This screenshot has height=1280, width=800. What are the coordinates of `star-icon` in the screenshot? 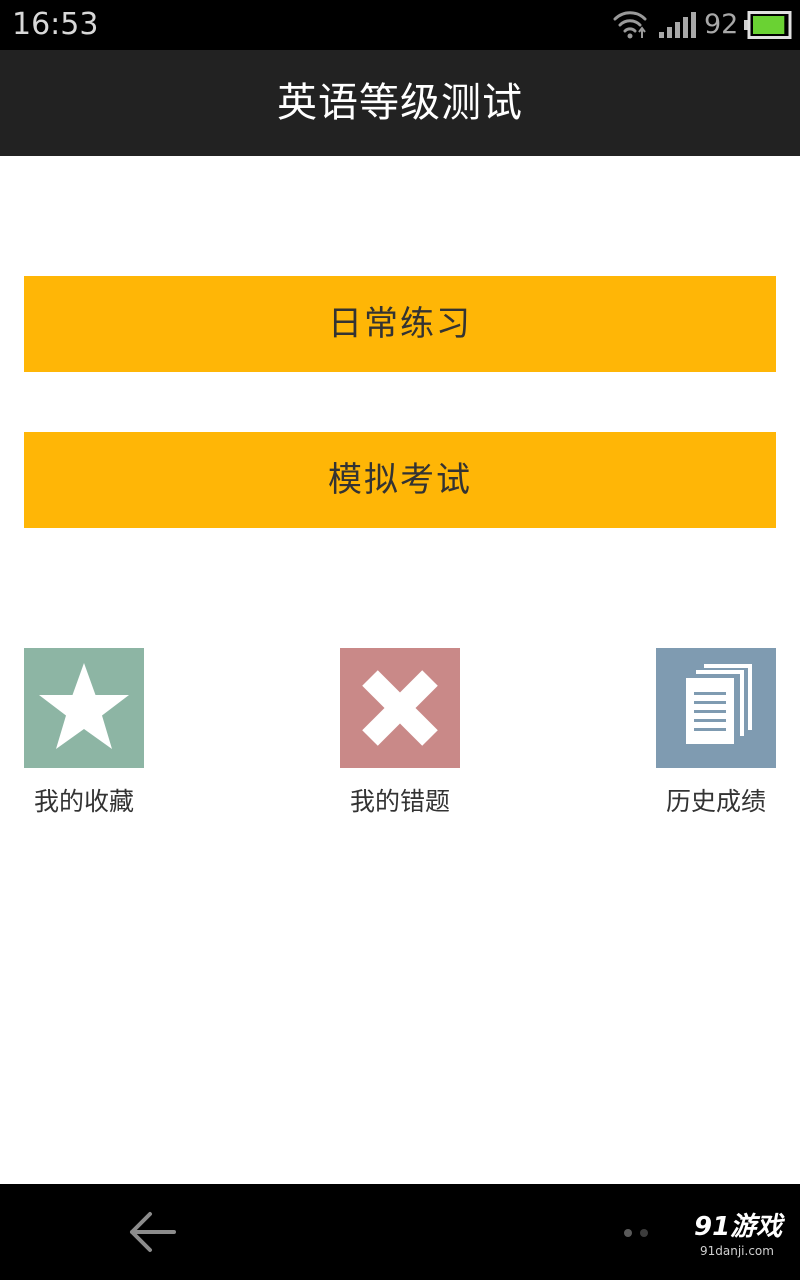 It's located at (84, 706).